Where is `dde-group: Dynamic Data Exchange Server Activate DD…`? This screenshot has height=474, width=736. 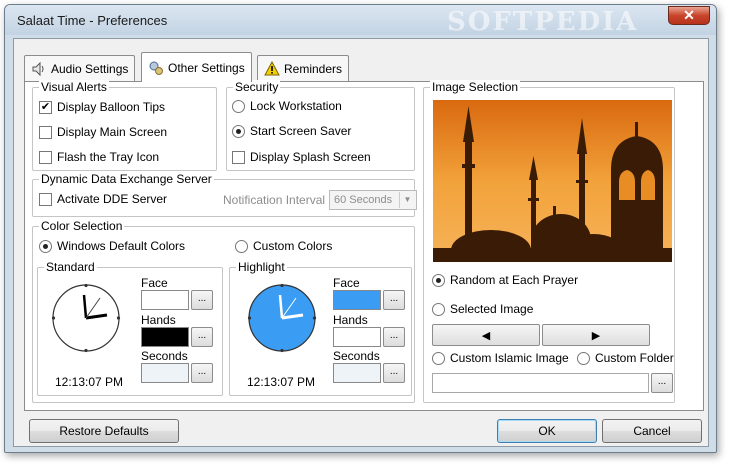 dde-group: Dynamic Data Exchange Server Activate DD… is located at coordinates (224, 194).